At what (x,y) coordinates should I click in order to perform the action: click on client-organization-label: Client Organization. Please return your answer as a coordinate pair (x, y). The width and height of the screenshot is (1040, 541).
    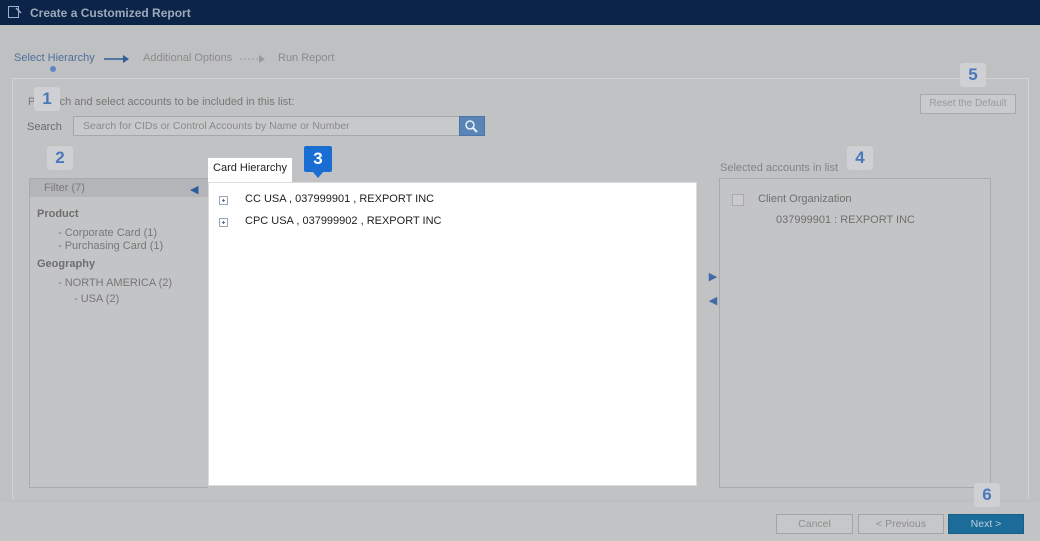
    Looking at the image, I should click on (805, 199).